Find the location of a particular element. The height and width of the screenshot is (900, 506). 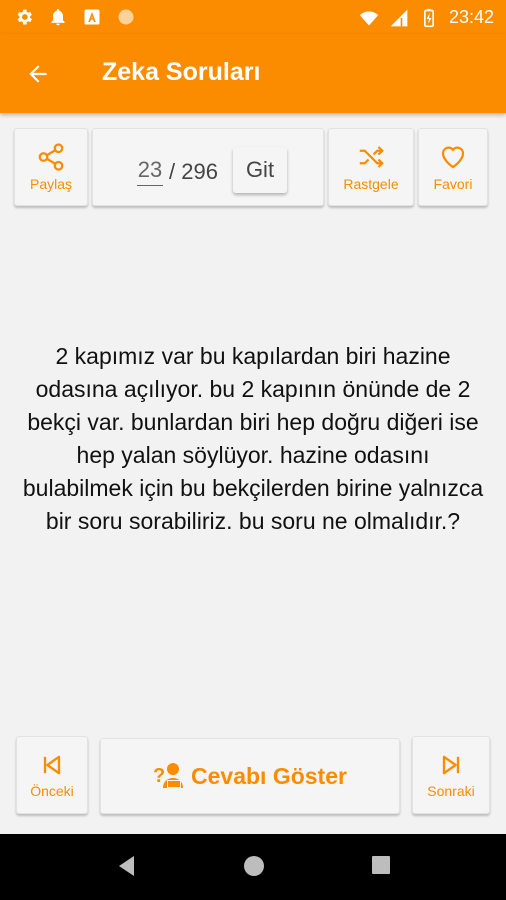

nav-back-icon is located at coordinates (127, 866).